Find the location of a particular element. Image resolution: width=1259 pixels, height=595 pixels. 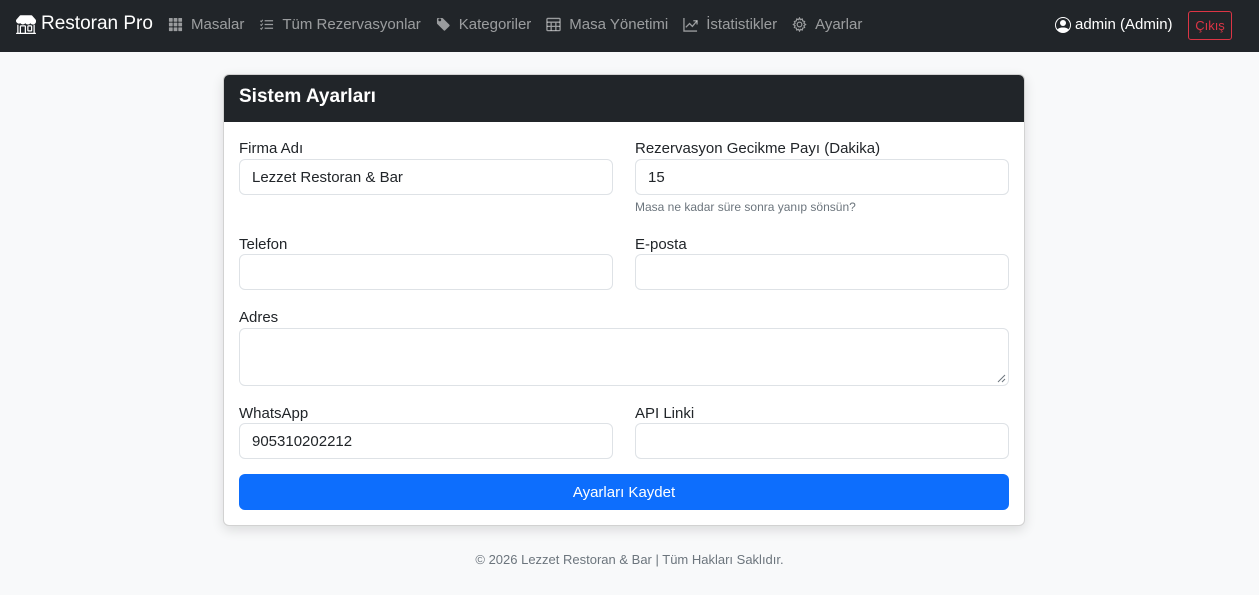

phone-input is located at coordinates (426, 272).